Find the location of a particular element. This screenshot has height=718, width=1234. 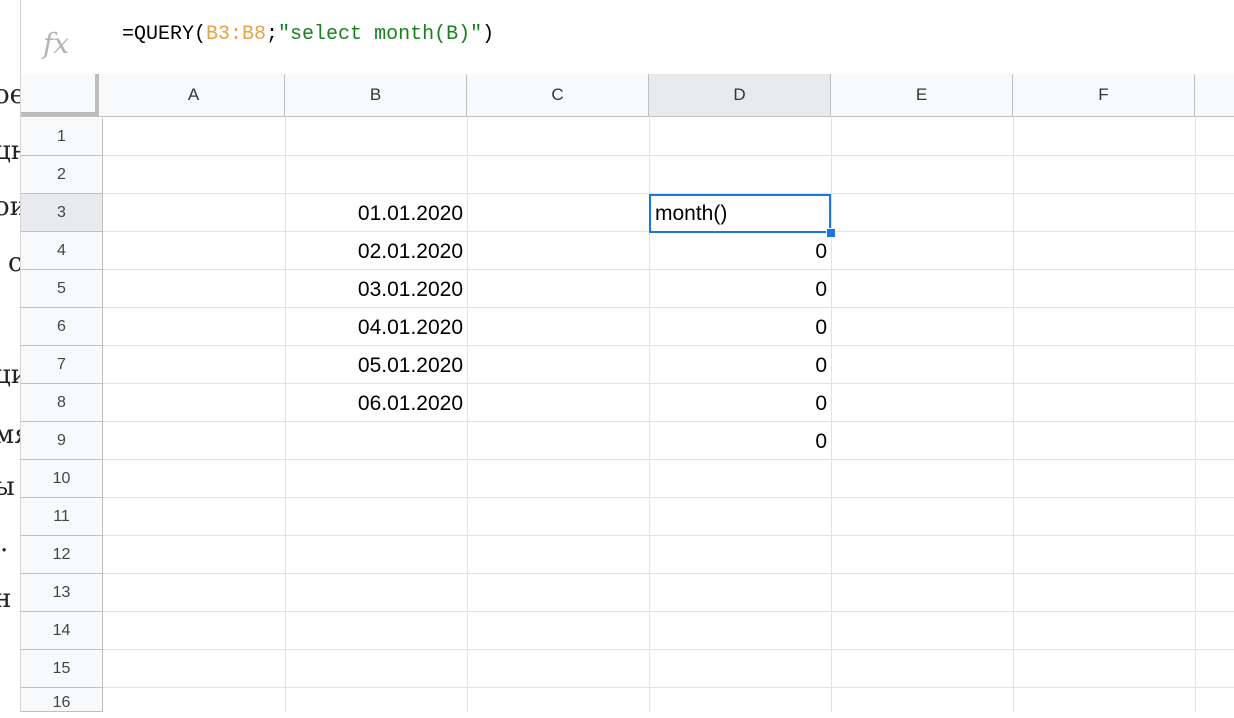

cell-d8: 0 is located at coordinates (740, 403).